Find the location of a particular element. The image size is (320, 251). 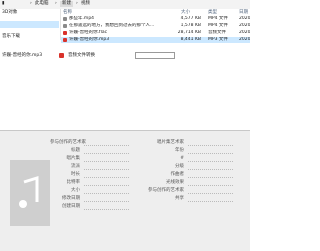

detail-label: 创建日期 is located at coordinates (71, 206).